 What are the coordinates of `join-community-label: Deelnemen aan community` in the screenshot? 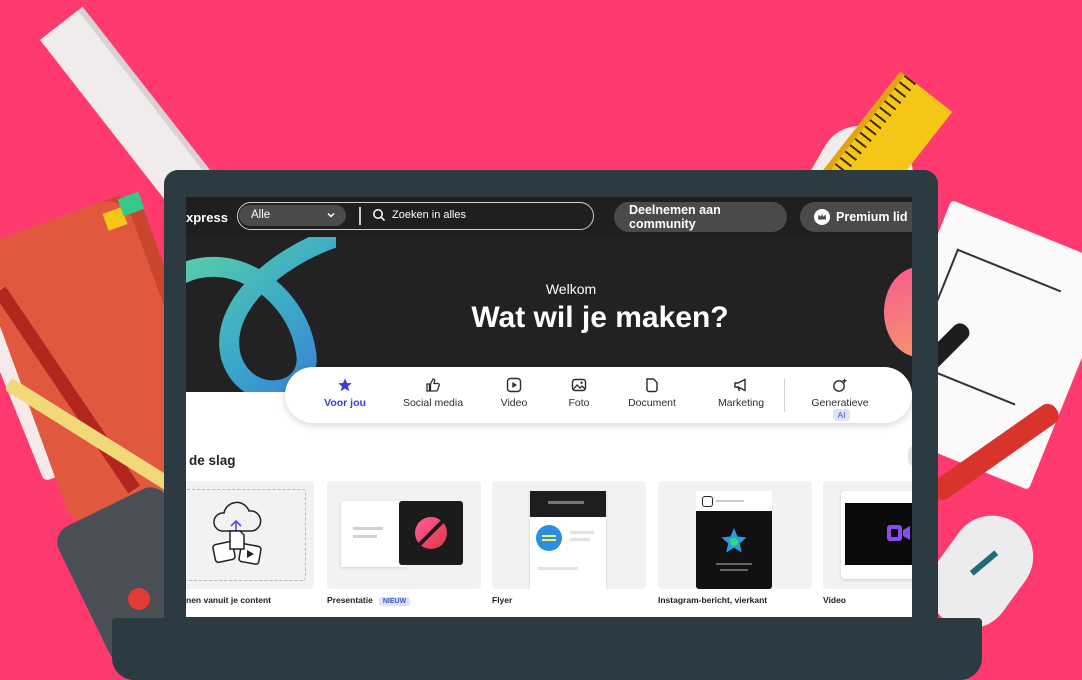 It's located at (675, 217).